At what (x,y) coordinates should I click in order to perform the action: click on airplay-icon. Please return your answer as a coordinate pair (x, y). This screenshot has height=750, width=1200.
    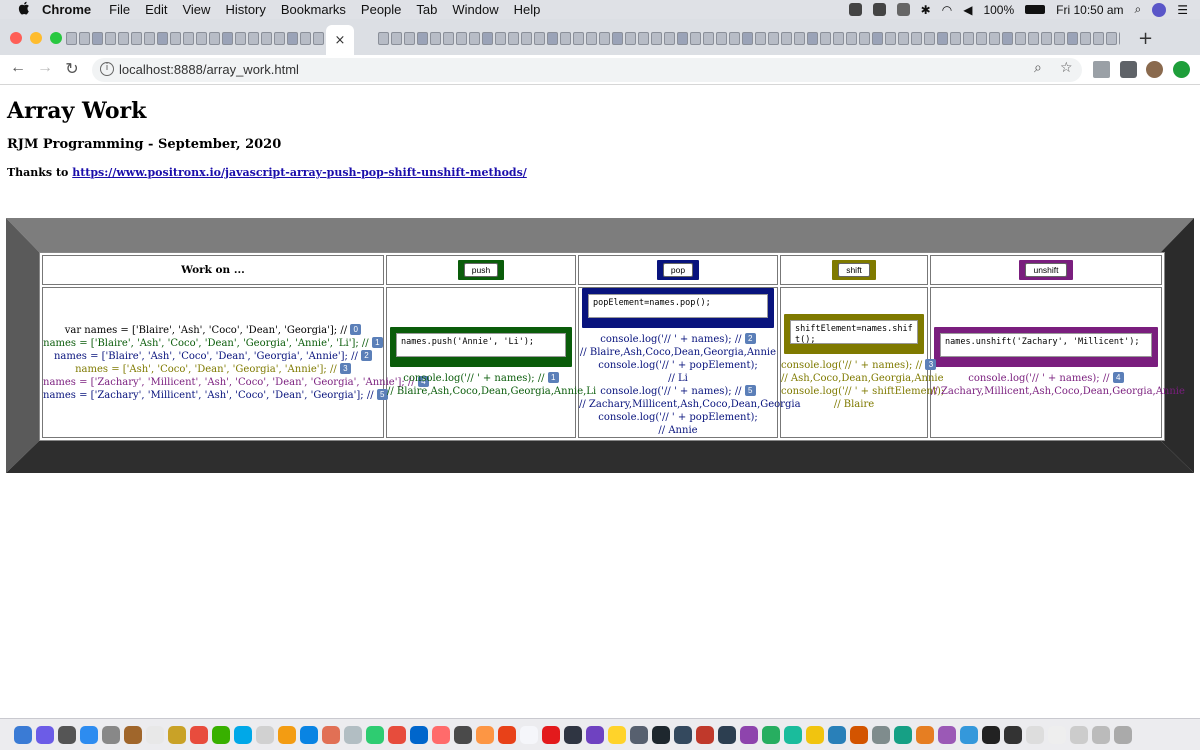
    Looking at the image, I should click on (903, 9).